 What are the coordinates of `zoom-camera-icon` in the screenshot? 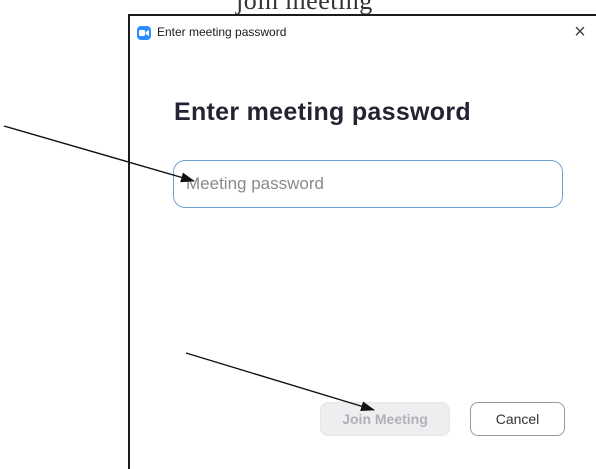 It's located at (144, 33).